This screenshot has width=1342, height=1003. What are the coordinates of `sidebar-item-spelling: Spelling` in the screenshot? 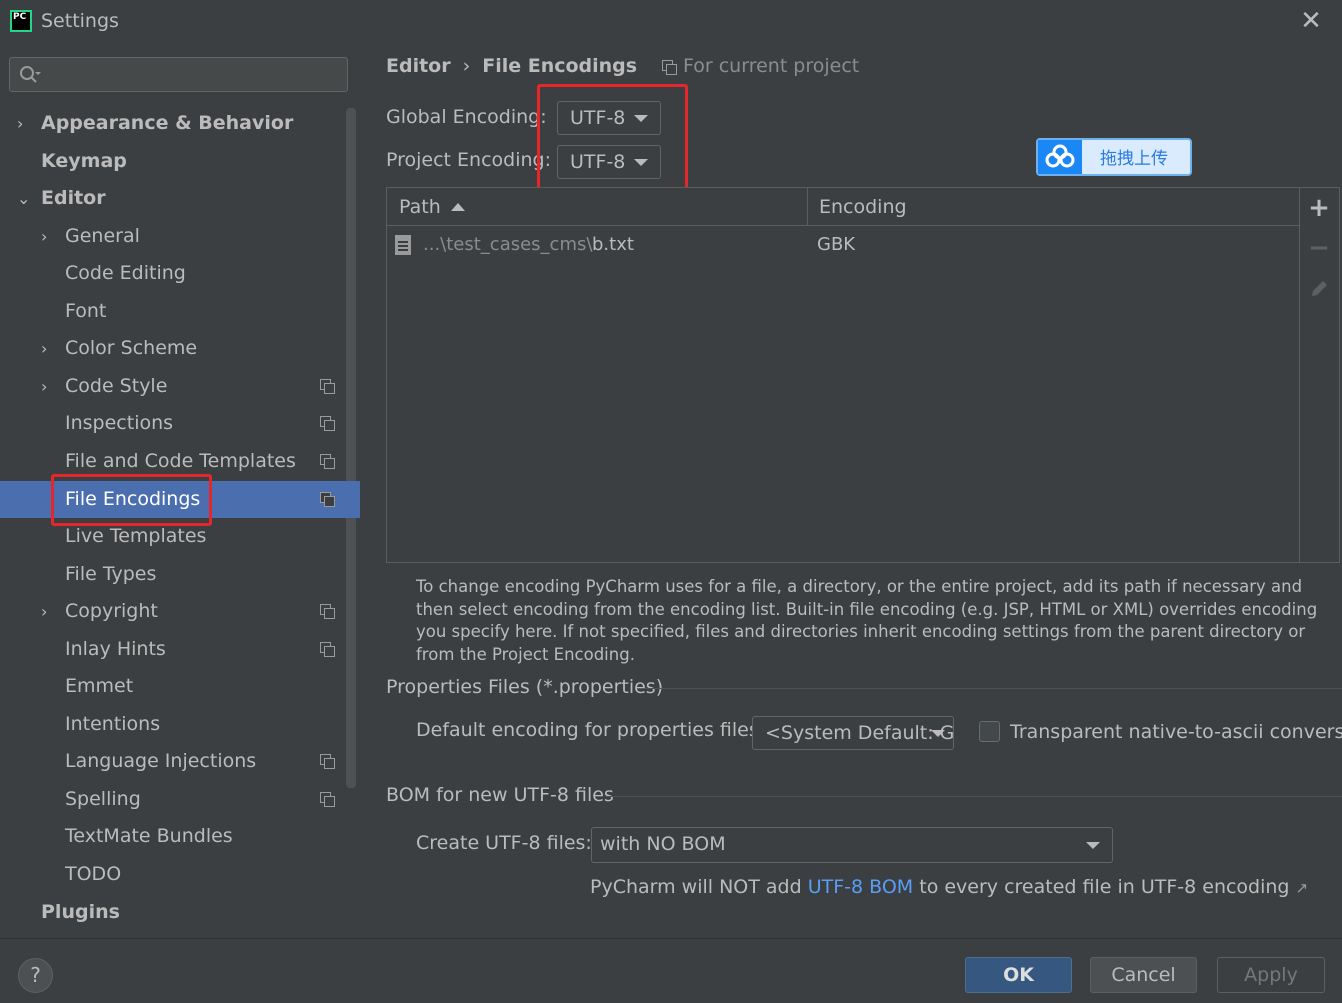 It's located at (173, 799).